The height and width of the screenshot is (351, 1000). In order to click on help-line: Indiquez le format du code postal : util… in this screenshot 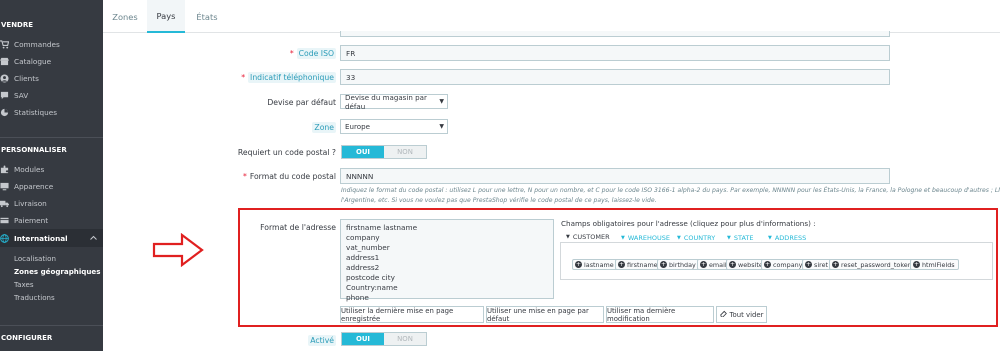, I will do `click(670, 190)`.